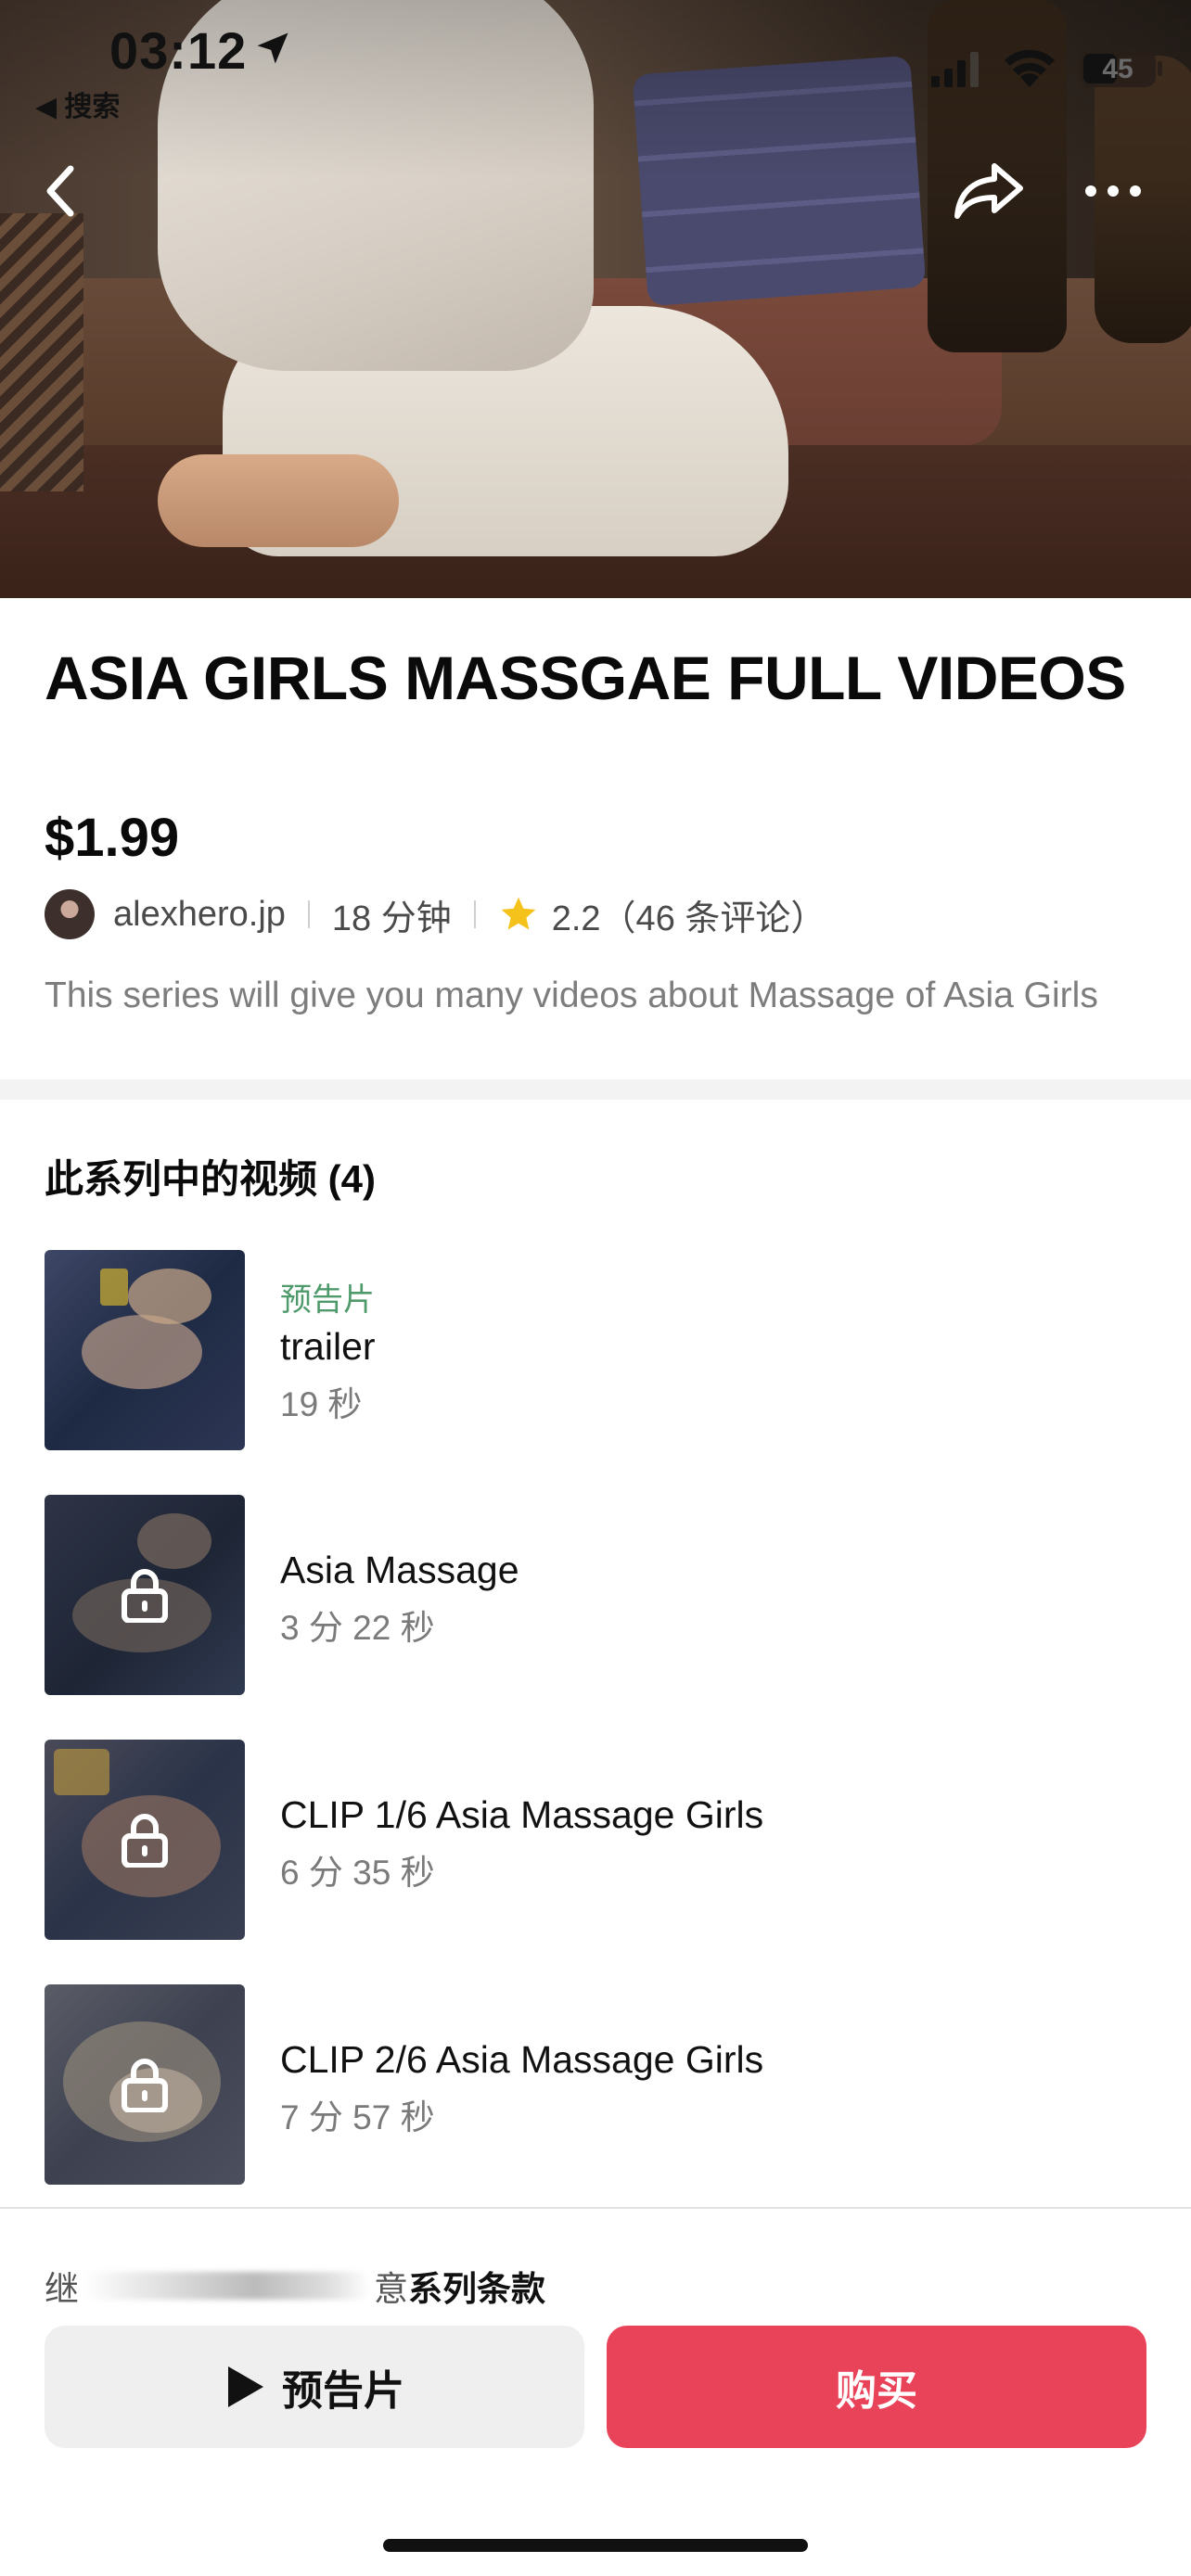 The image size is (1191, 2576). Describe the element at coordinates (1030, 68) in the screenshot. I see `wifi-icon` at that location.